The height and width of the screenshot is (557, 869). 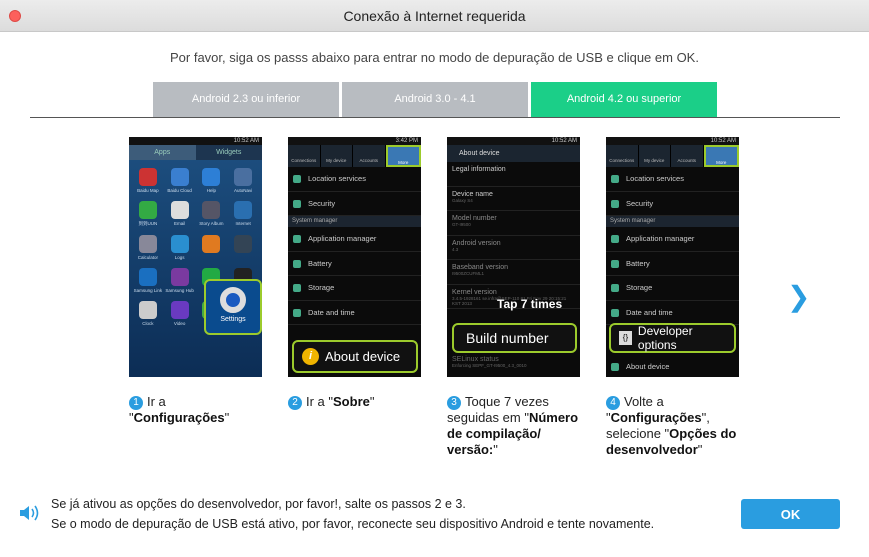 I want to click on app-icon: Help, so click(x=212, y=180).